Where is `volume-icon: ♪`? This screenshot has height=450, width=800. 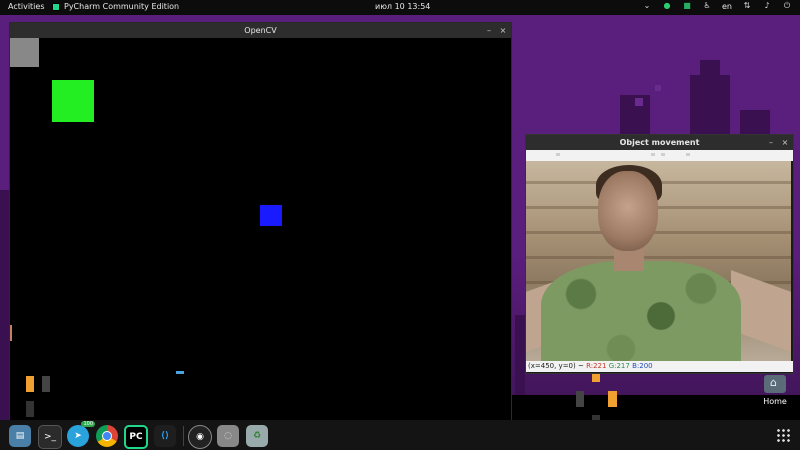
volume-icon: ♪ is located at coordinates (767, 6).